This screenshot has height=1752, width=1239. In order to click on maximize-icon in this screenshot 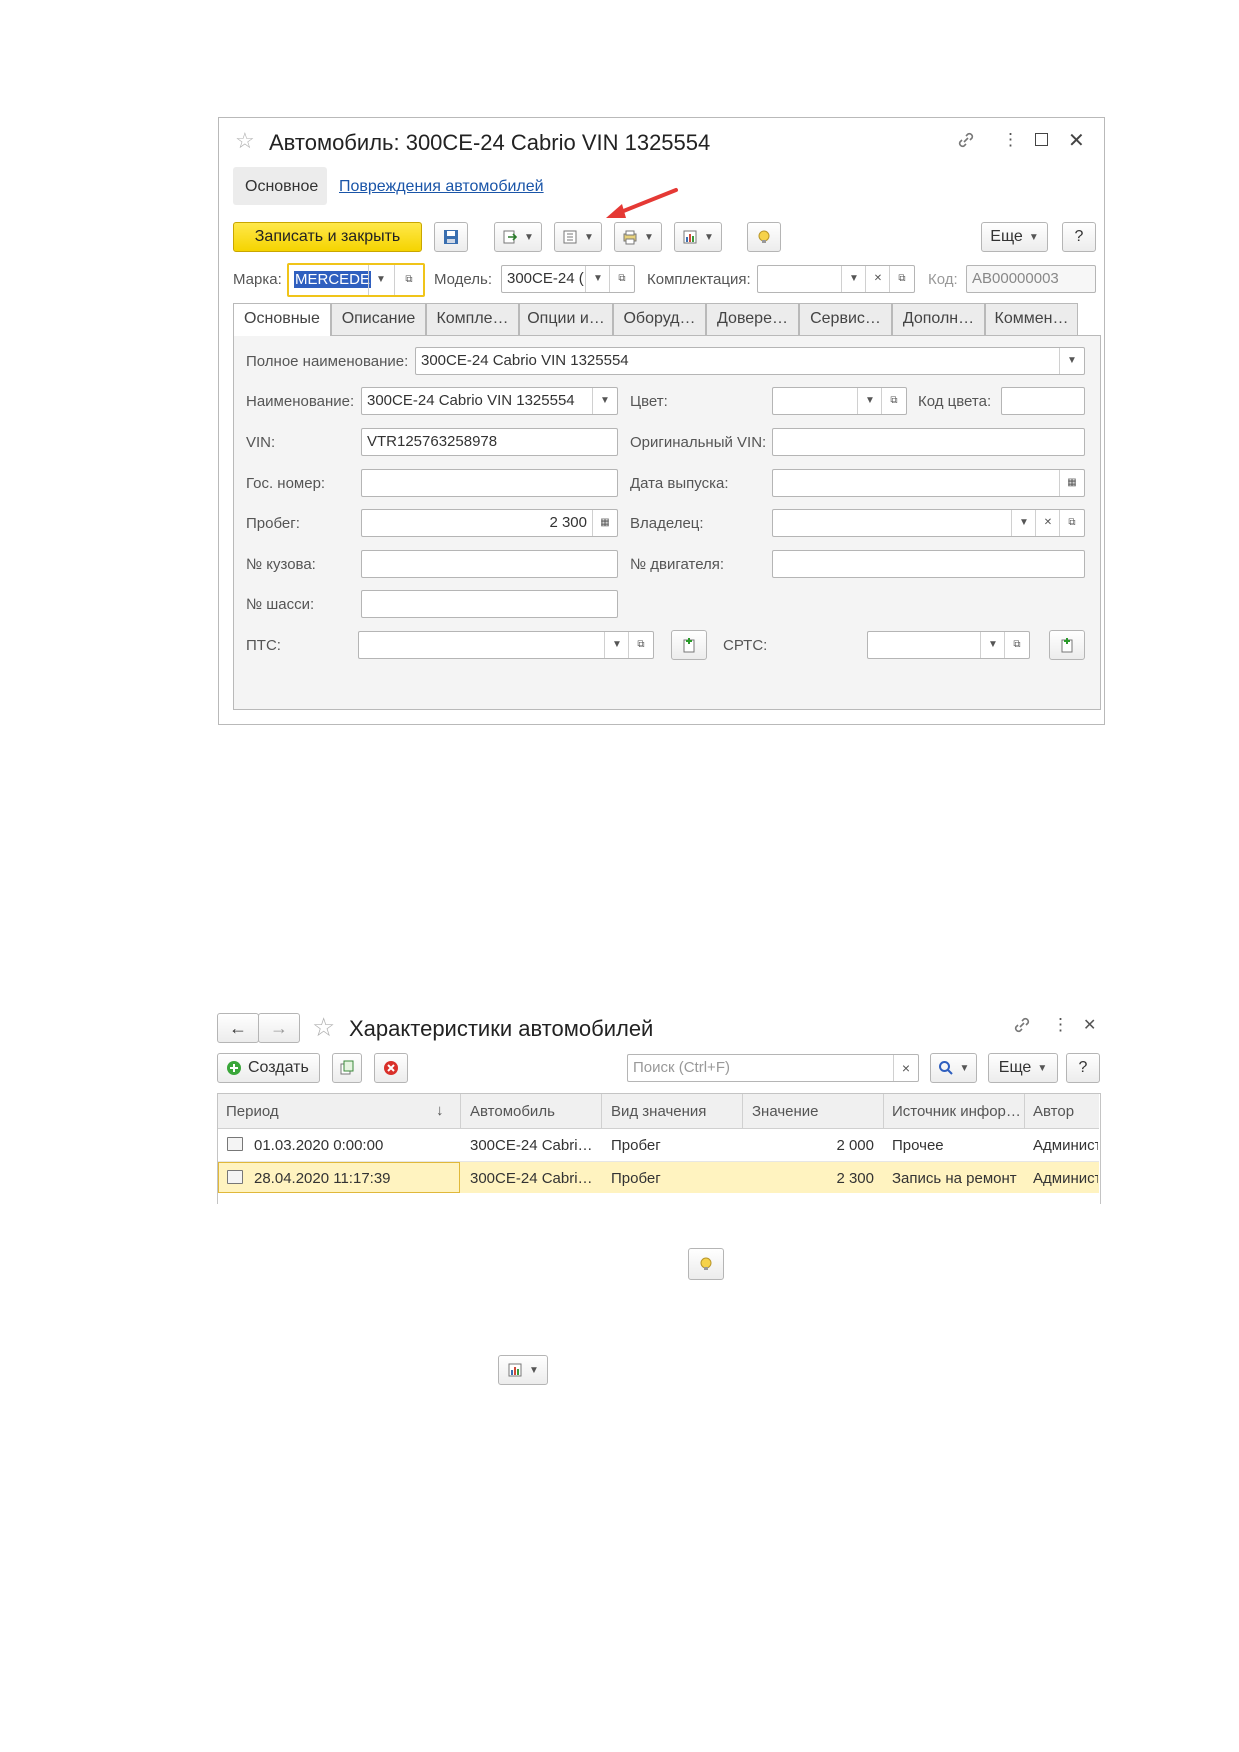, I will do `click(1041, 139)`.